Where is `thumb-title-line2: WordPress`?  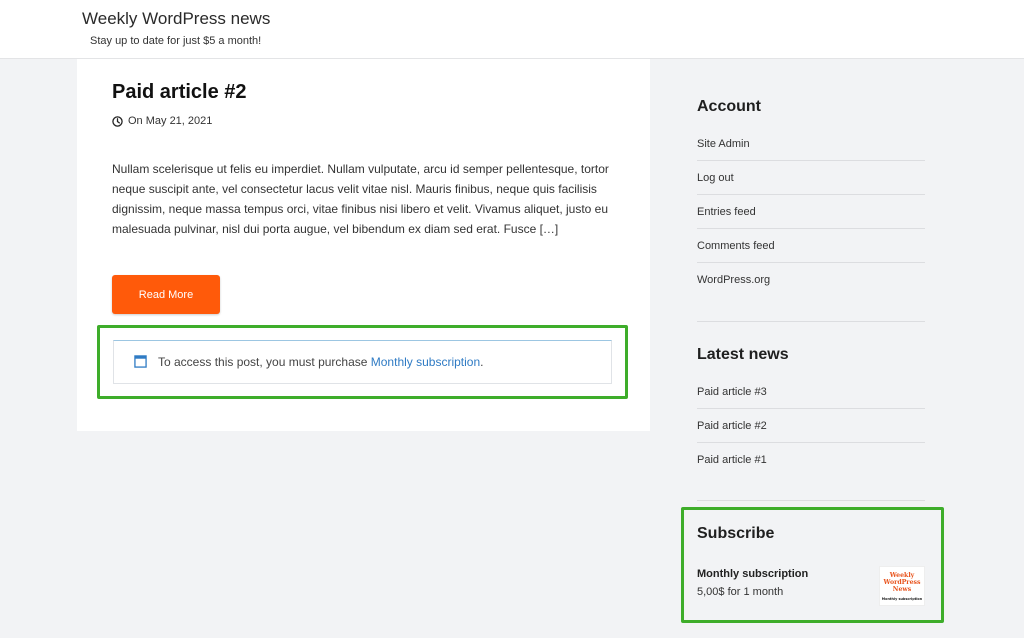
thumb-title-line2: WordPress is located at coordinates (902, 582).